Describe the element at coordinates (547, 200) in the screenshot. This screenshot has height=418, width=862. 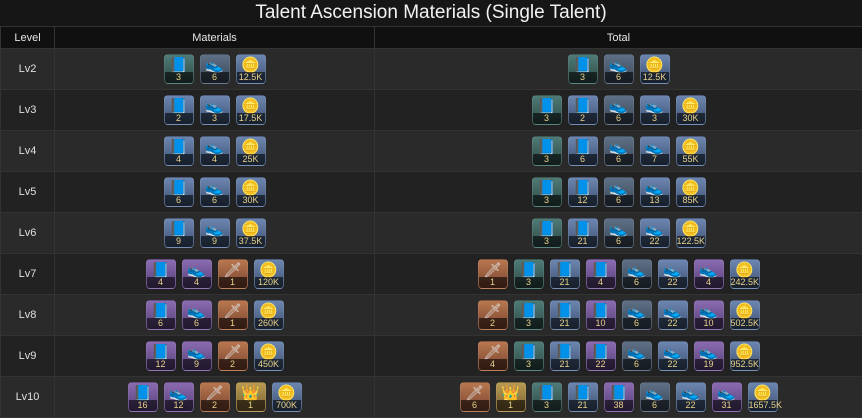
I see `item-count: 3` at that location.